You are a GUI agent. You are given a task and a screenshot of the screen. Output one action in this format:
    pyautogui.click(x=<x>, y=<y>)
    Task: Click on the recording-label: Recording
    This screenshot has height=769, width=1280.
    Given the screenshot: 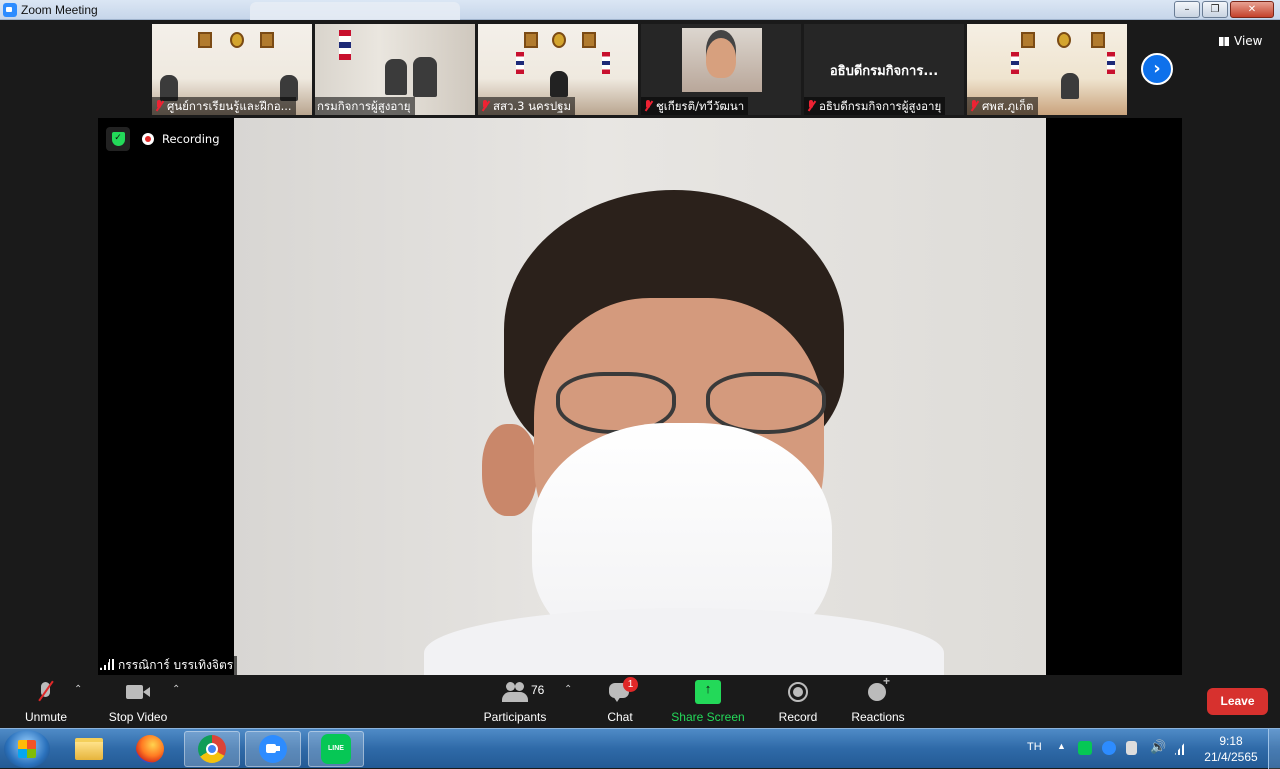 What is the action you would take?
    pyautogui.click(x=191, y=139)
    